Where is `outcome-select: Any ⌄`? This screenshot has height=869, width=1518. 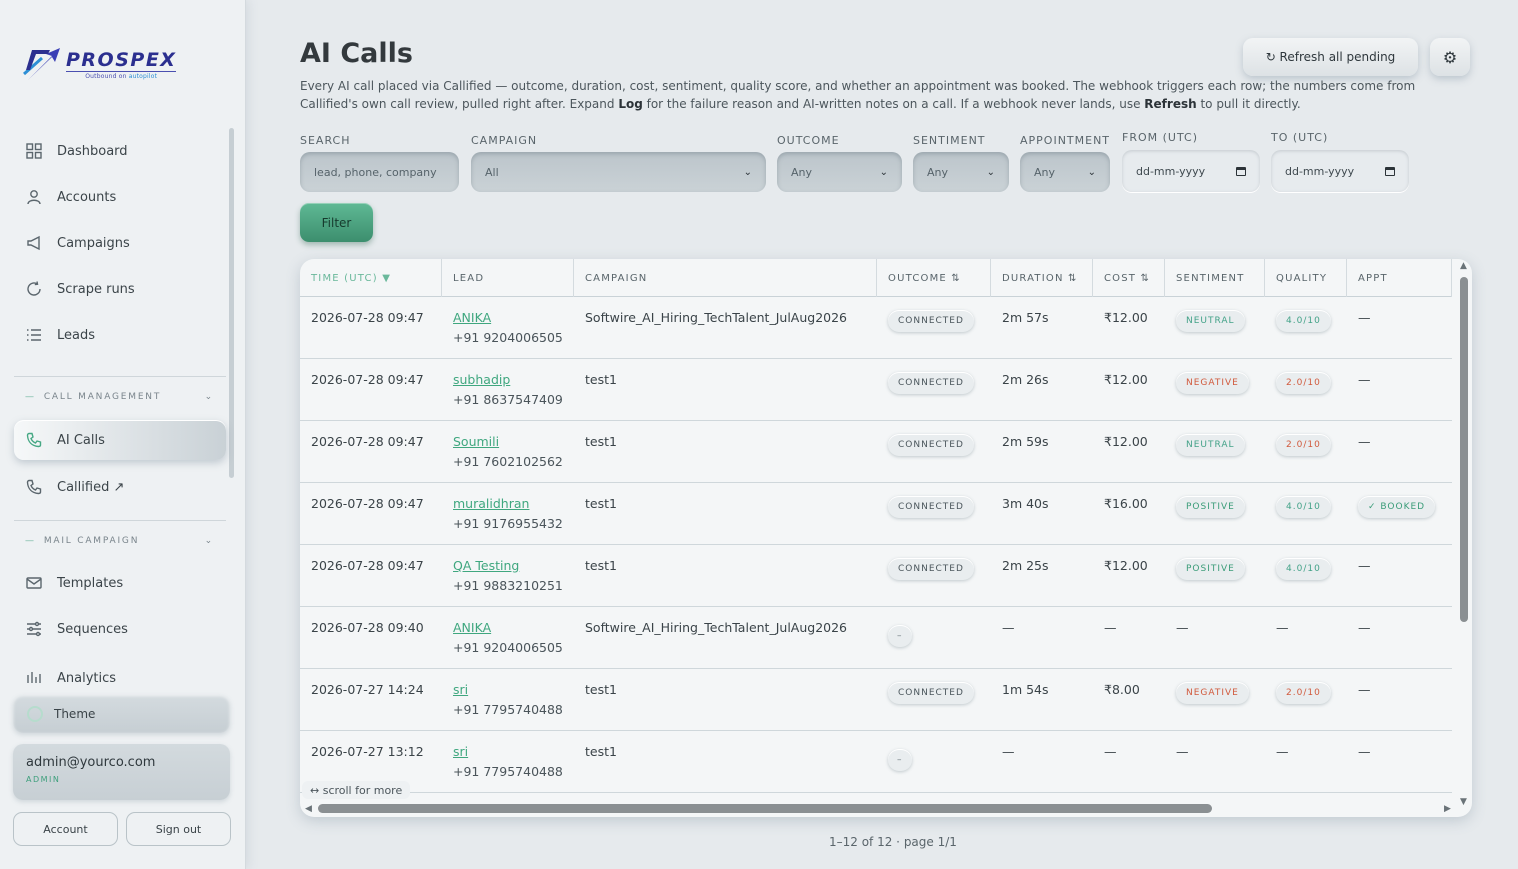 outcome-select: Any ⌄ is located at coordinates (839, 172).